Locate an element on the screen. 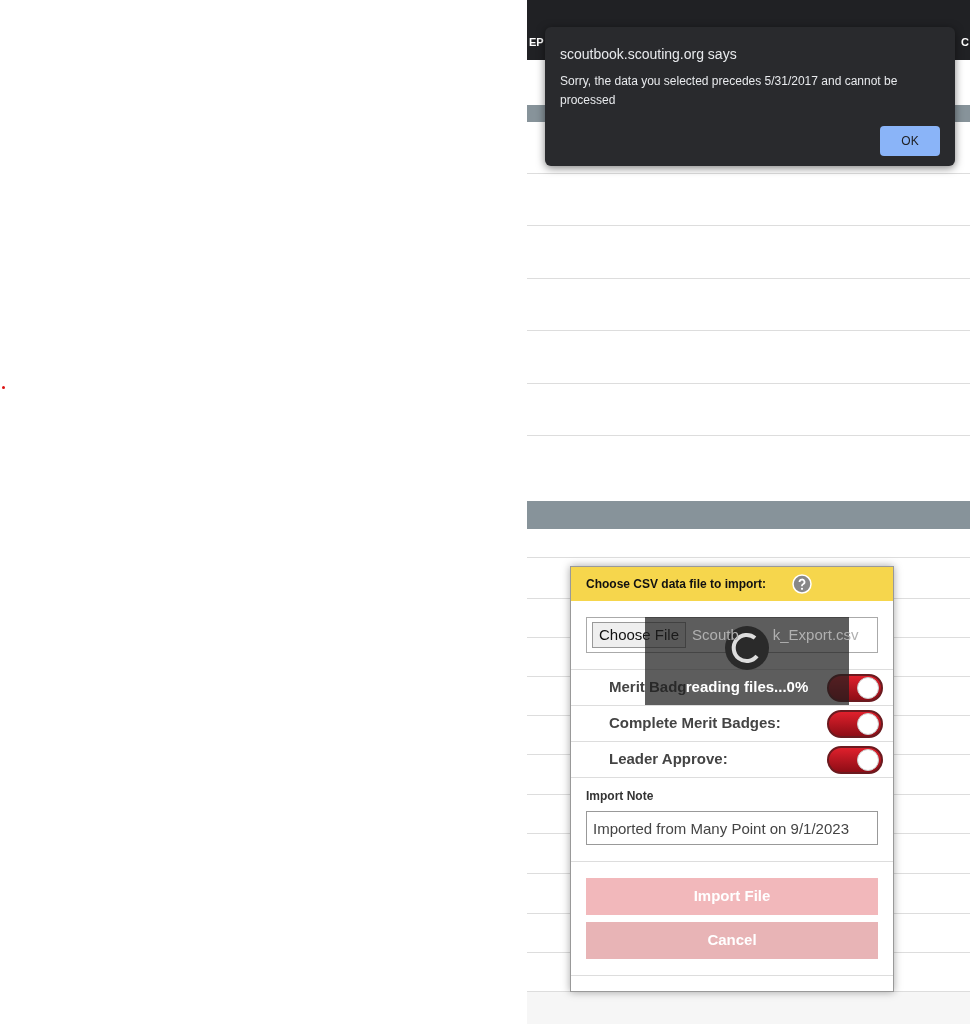 The image size is (970, 1024). alert-title: scoutbook.scouting.org says is located at coordinates (649, 54).